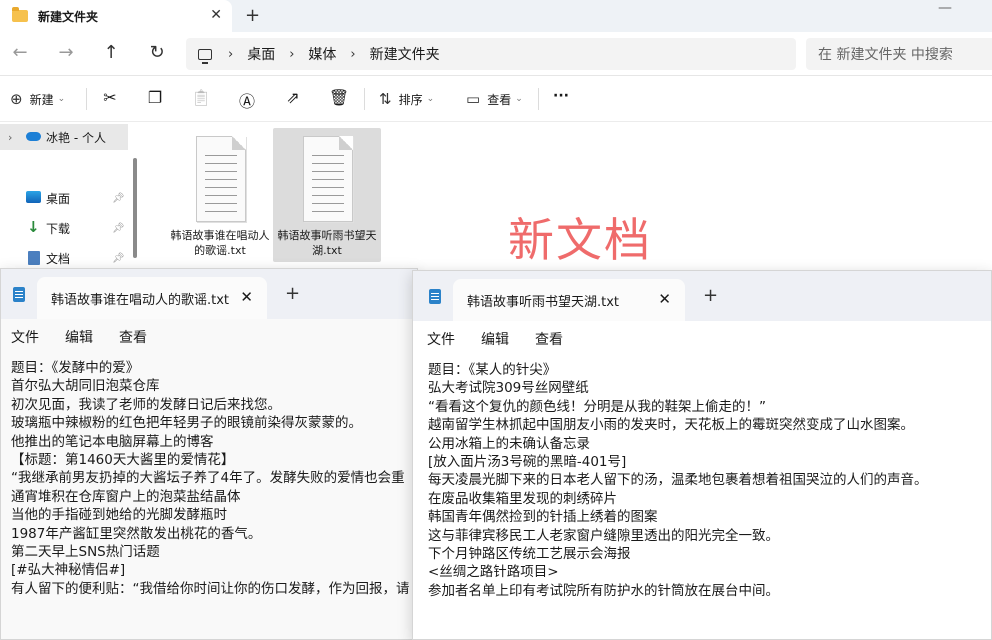 The height and width of the screenshot is (640, 992). I want to click on notepad-tab-bar: 韩语故事谁在唱动人的歌谣.txt ✕ +, so click(209, 294).